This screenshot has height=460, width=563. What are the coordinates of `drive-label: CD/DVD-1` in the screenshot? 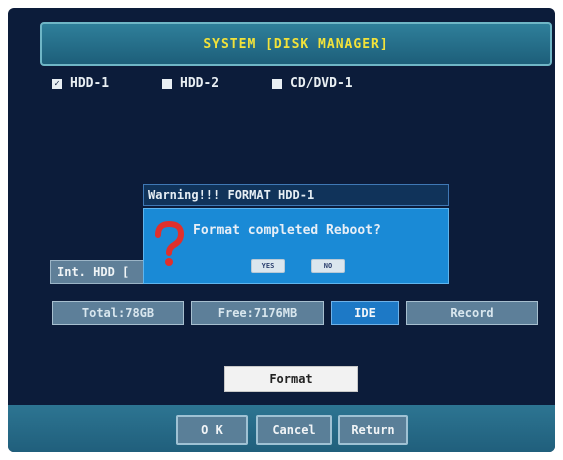 It's located at (321, 83).